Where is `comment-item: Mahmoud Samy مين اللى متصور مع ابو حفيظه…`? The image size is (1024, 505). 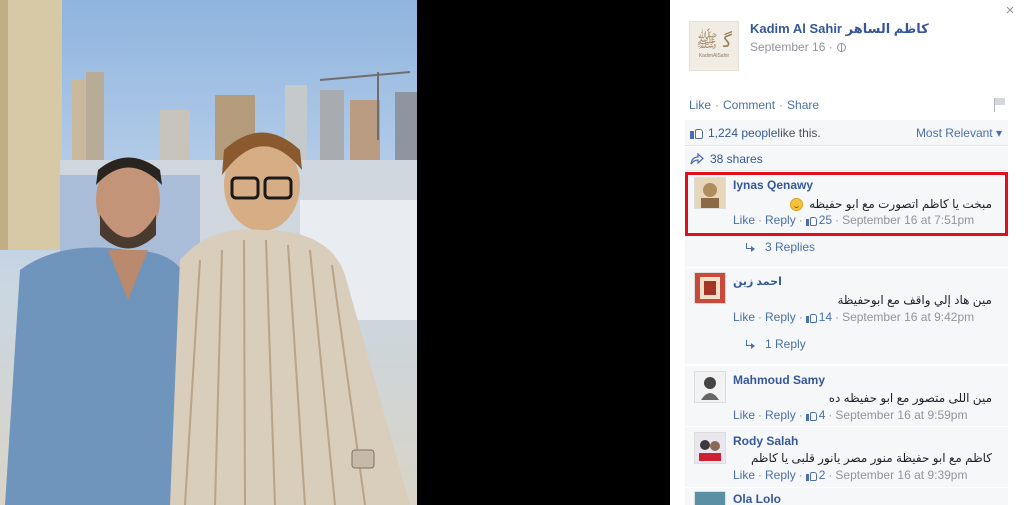 comment-item: Mahmoud Samy مين اللى متصور مع ابو حفيظه… is located at coordinates (846, 396).